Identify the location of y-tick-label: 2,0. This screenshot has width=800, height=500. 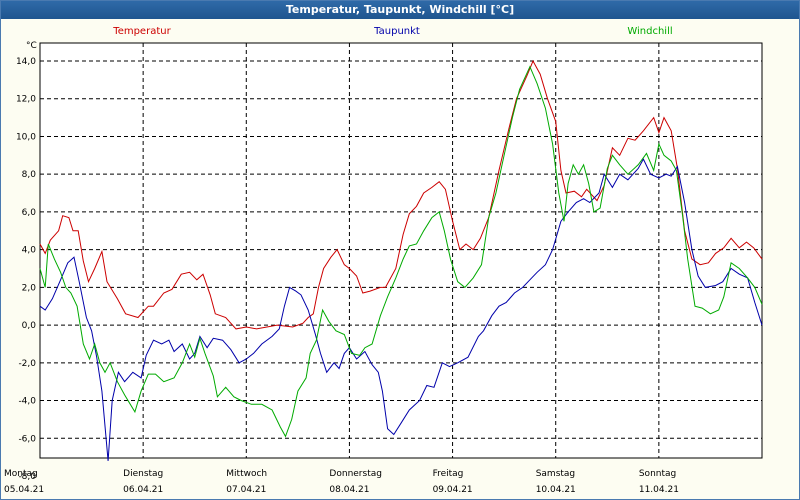
(29, 288).